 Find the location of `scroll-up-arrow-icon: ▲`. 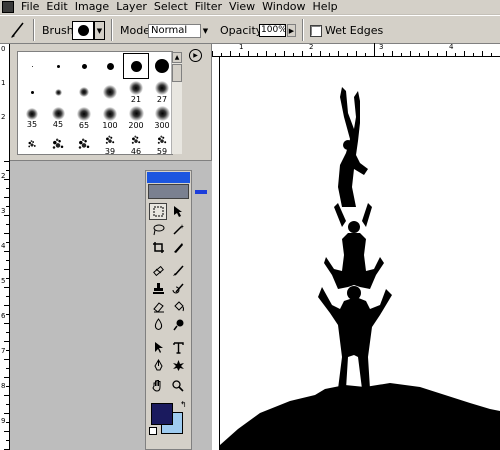

scroll-up-arrow-icon: ▲ is located at coordinates (177, 57).